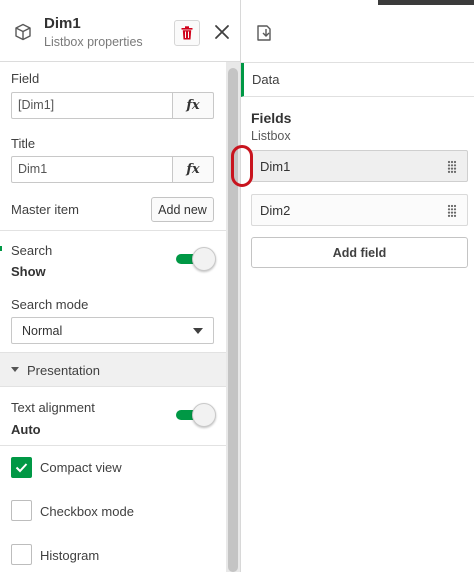  What do you see at coordinates (1, 248) in the screenshot?
I see `accent-marker` at bounding box center [1, 248].